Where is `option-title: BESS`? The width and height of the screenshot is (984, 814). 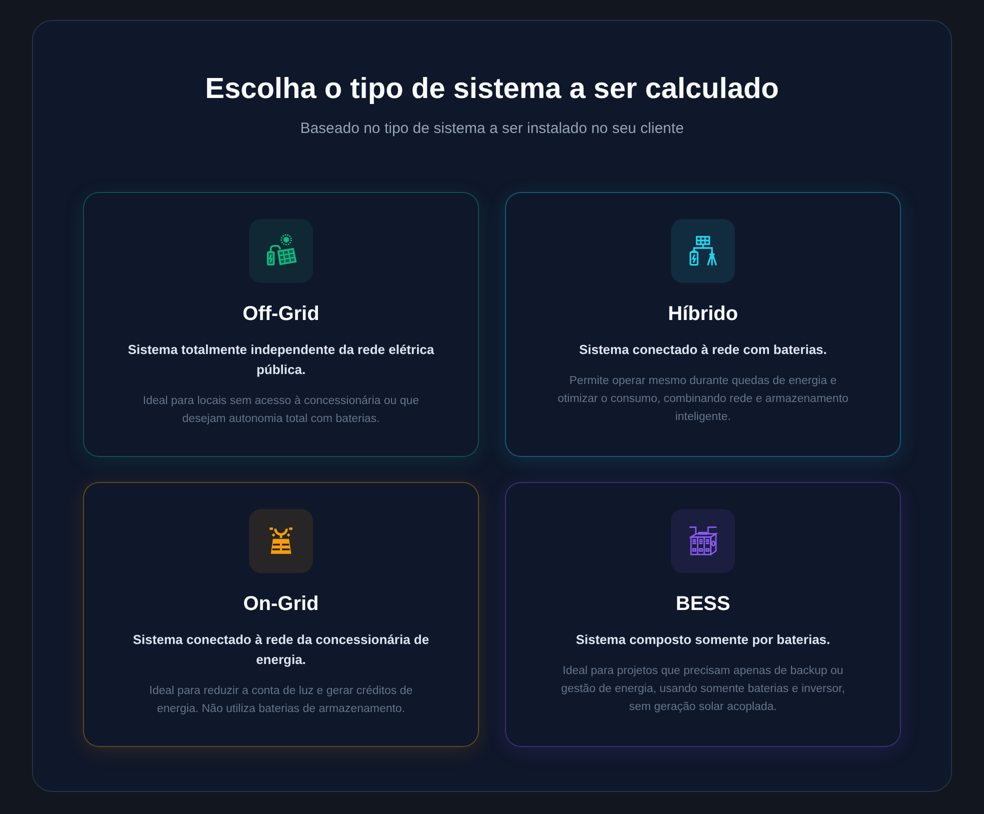 option-title: BESS is located at coordinates (703, 604).